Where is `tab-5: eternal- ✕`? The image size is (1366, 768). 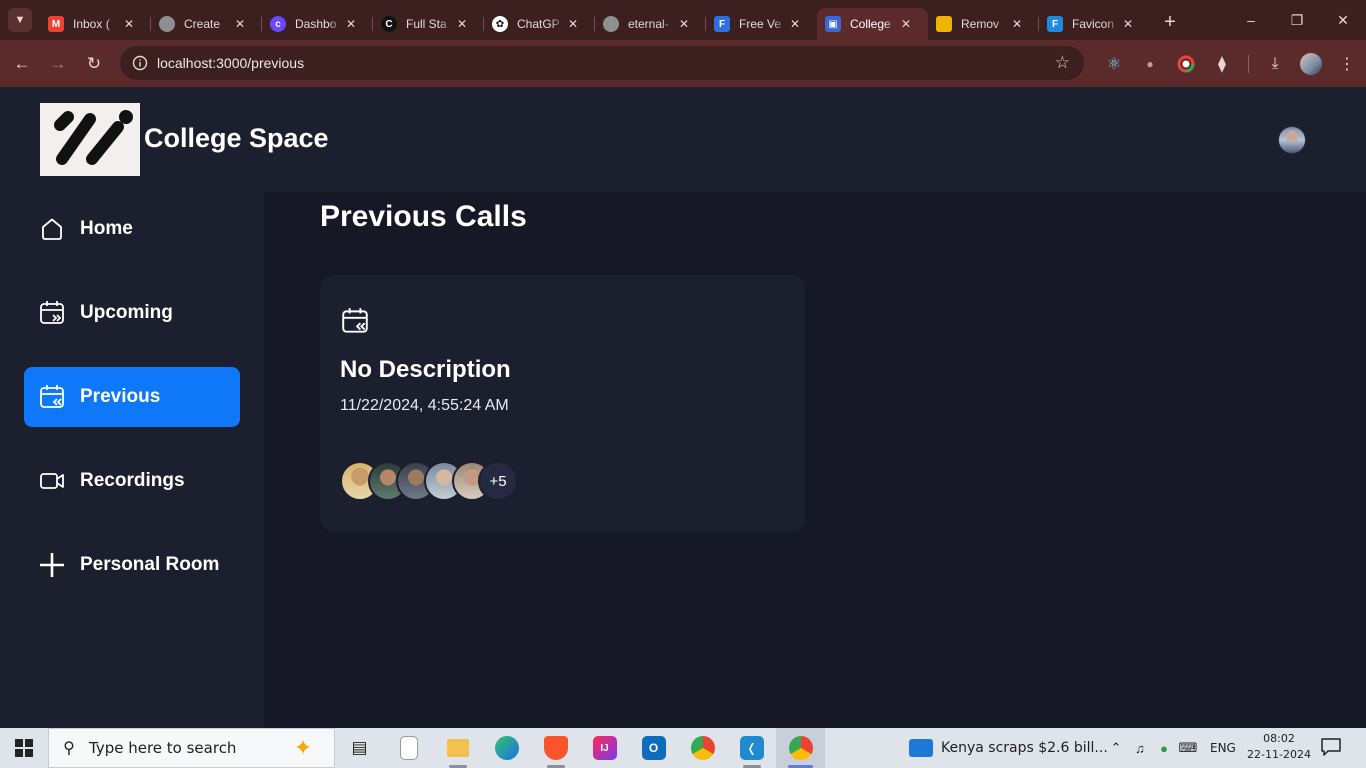
tab-5: eternal- ✕ is located at coordinates (650, 24).